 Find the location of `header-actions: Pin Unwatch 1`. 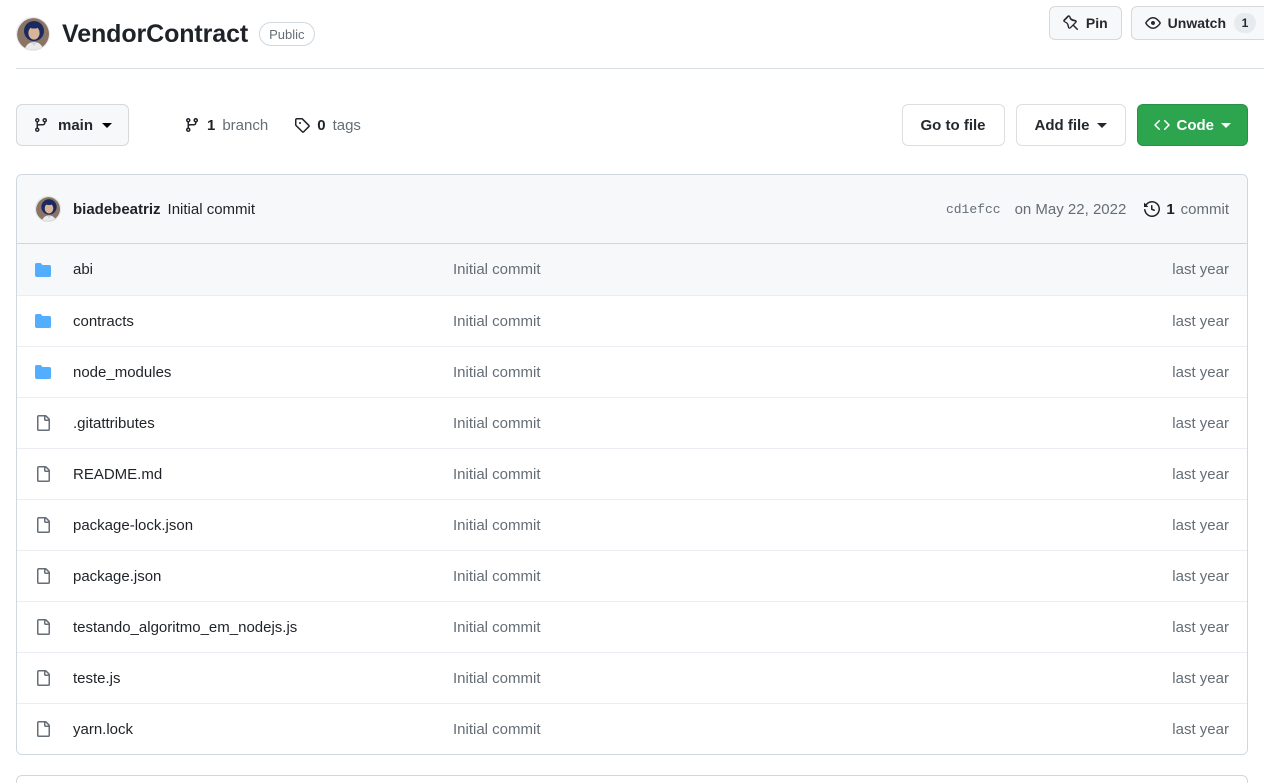

header-actions: Pin Unwatch 1 is located at coordinates (1156, 23).